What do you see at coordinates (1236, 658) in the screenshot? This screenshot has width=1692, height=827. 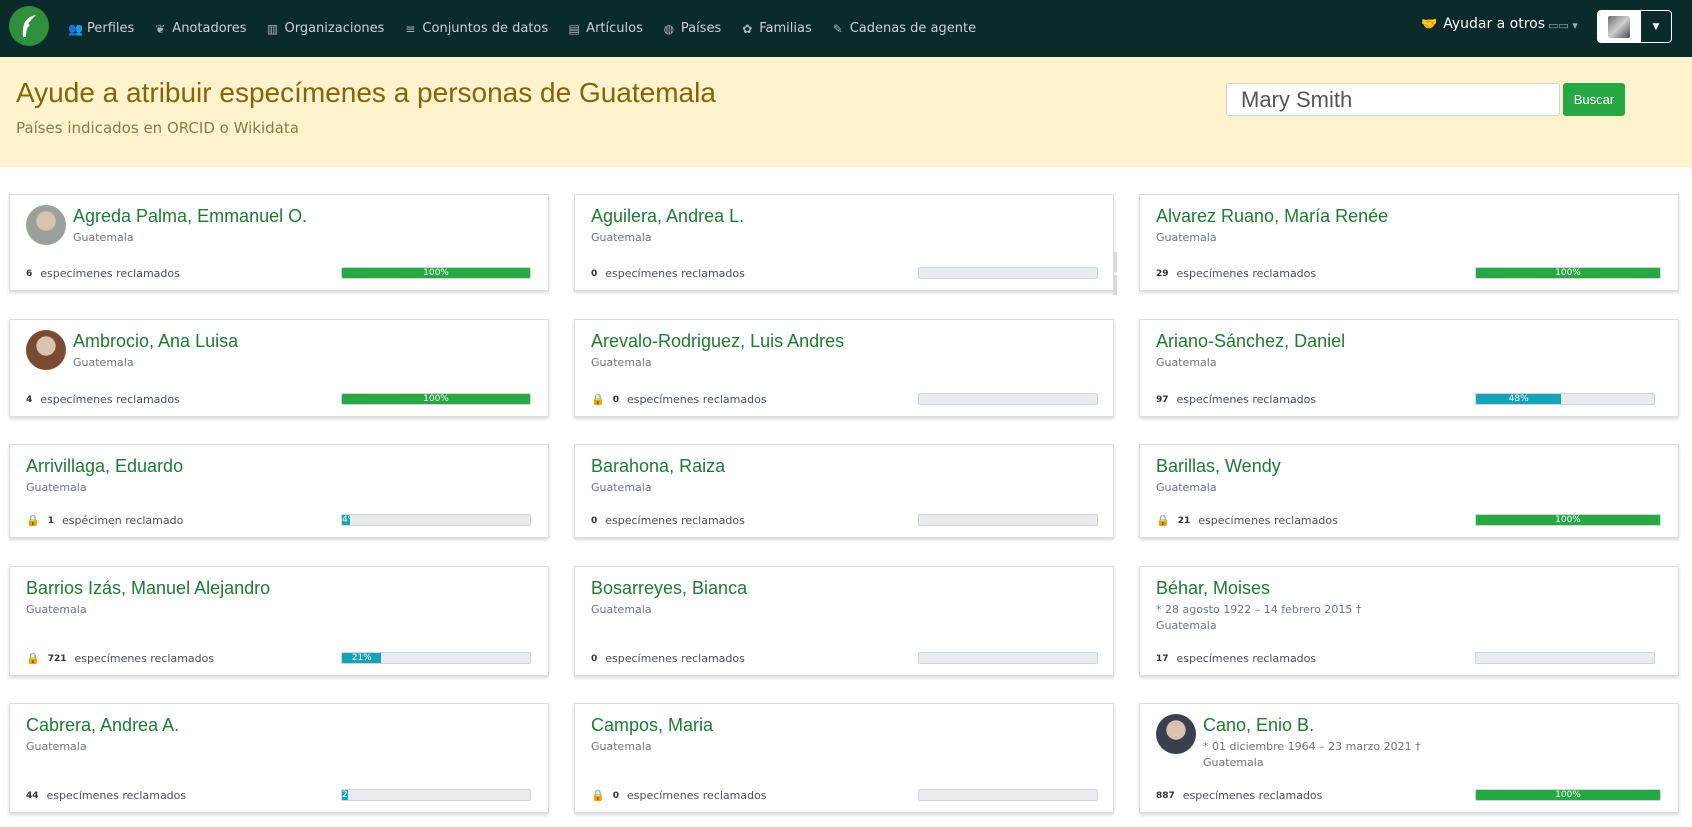 I see `claimed-summary: 17 especímenes reclamados` at bounding box center [1236, 658].